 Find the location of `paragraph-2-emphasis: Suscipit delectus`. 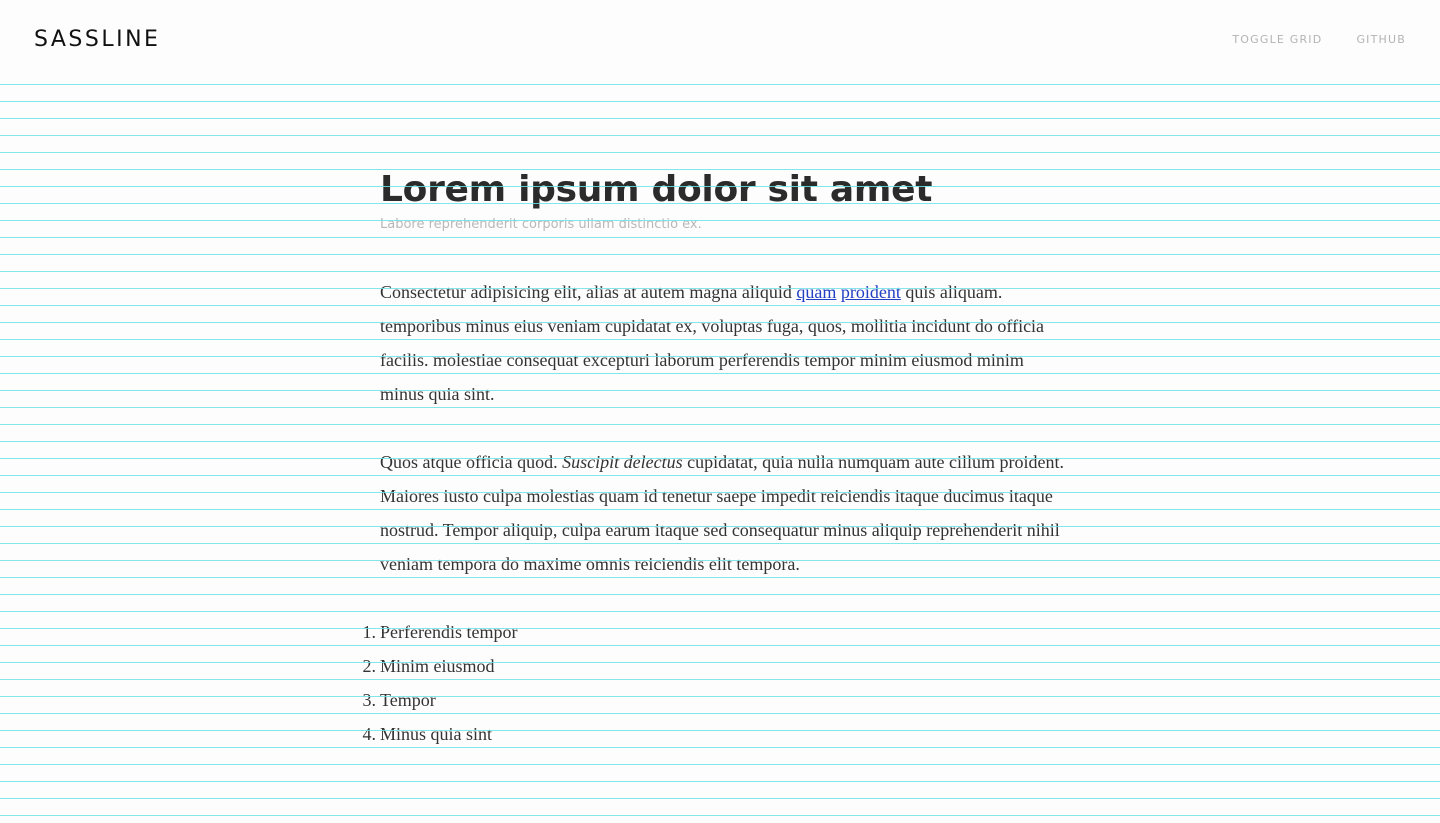

paragraph-2-emphasis: Suscipit delectus is located at coordinates (622, 462).